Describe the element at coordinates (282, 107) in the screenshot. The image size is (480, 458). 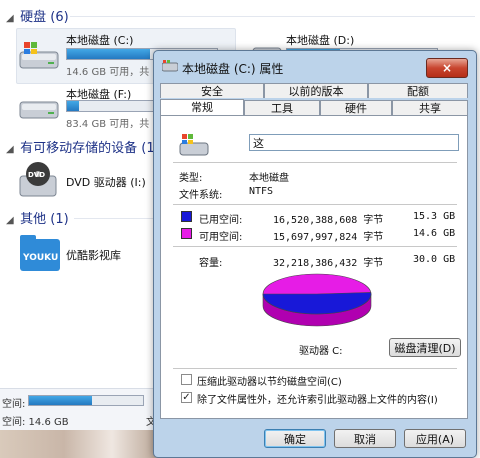
I see `tab-tools: 工具` at that location.